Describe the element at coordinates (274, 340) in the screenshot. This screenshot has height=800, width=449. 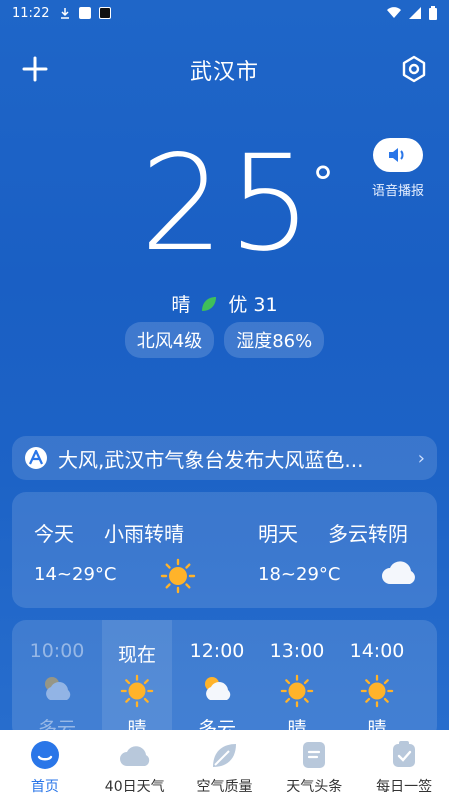
I see `humidity-pill: 湿度86%` at that location.